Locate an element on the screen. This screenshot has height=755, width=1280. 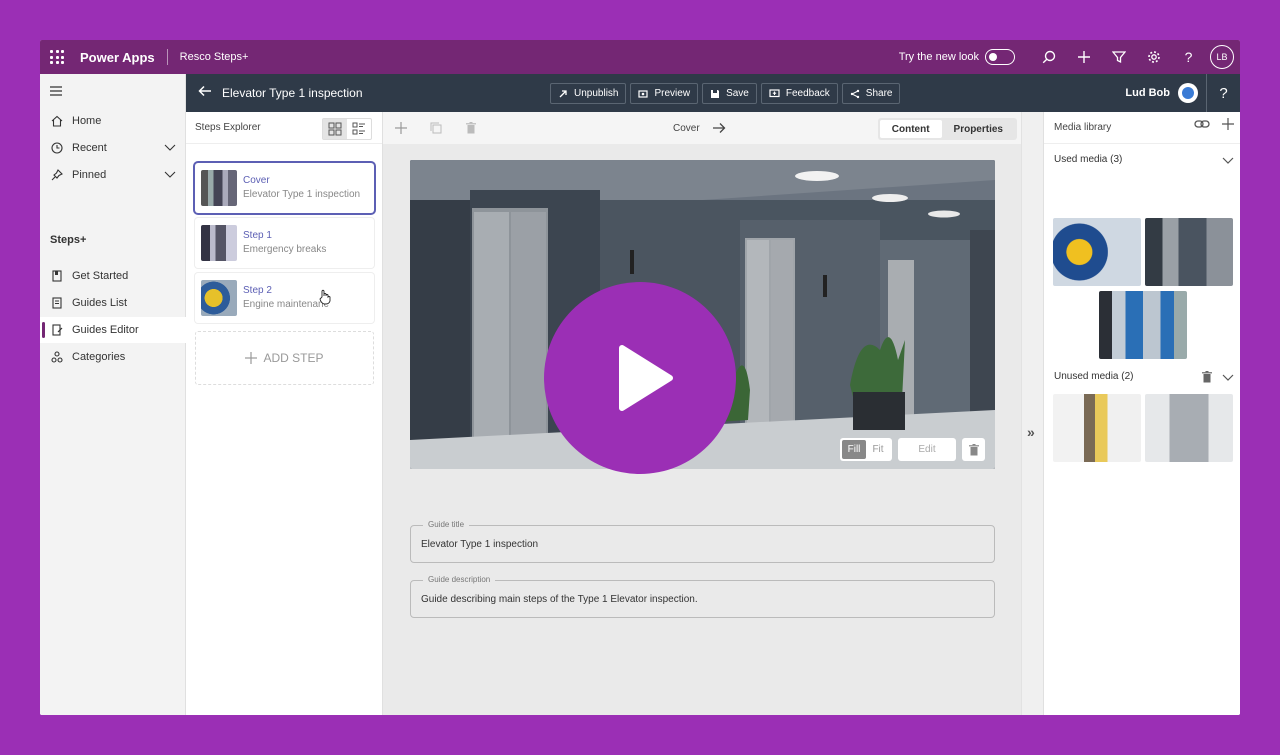
new-look-label: Try the new look is located at coordinates (938, 57).